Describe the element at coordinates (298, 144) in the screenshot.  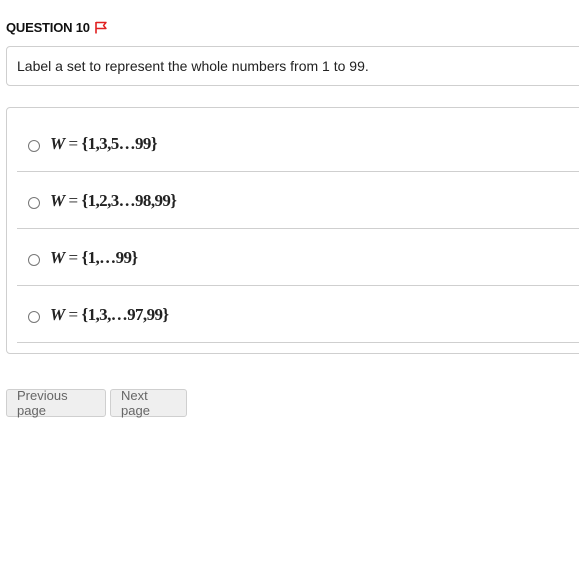
I see `answer-option-1: W = {1,3,5…99}` at that location.